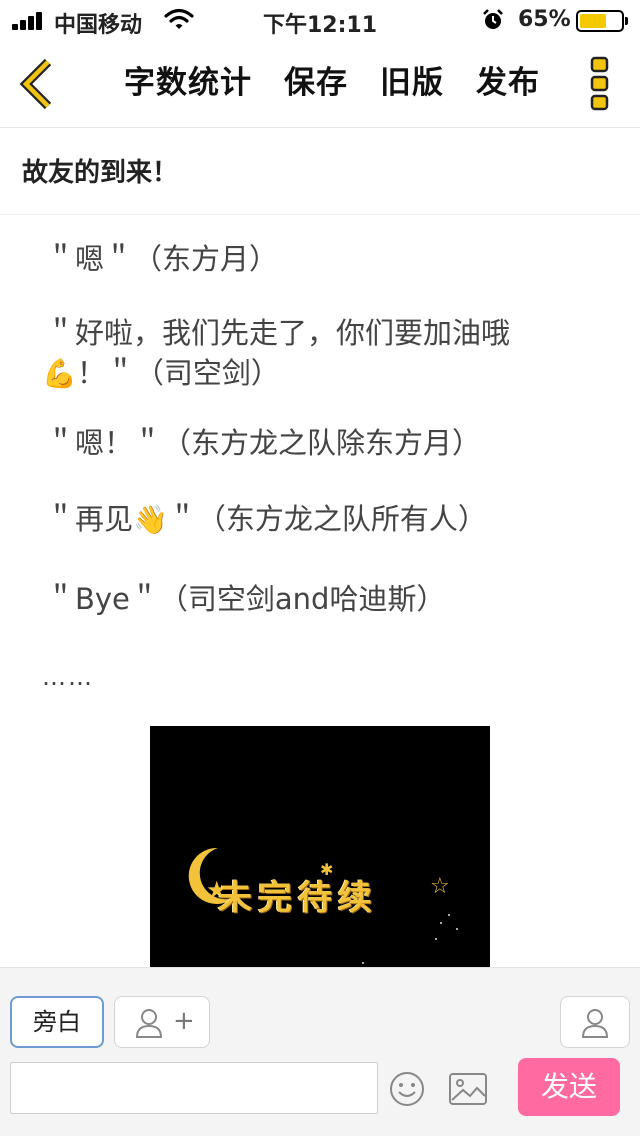 The height and width of the screenshot is (1136, 640). I want to click on battery-icon, so click(602, 21).